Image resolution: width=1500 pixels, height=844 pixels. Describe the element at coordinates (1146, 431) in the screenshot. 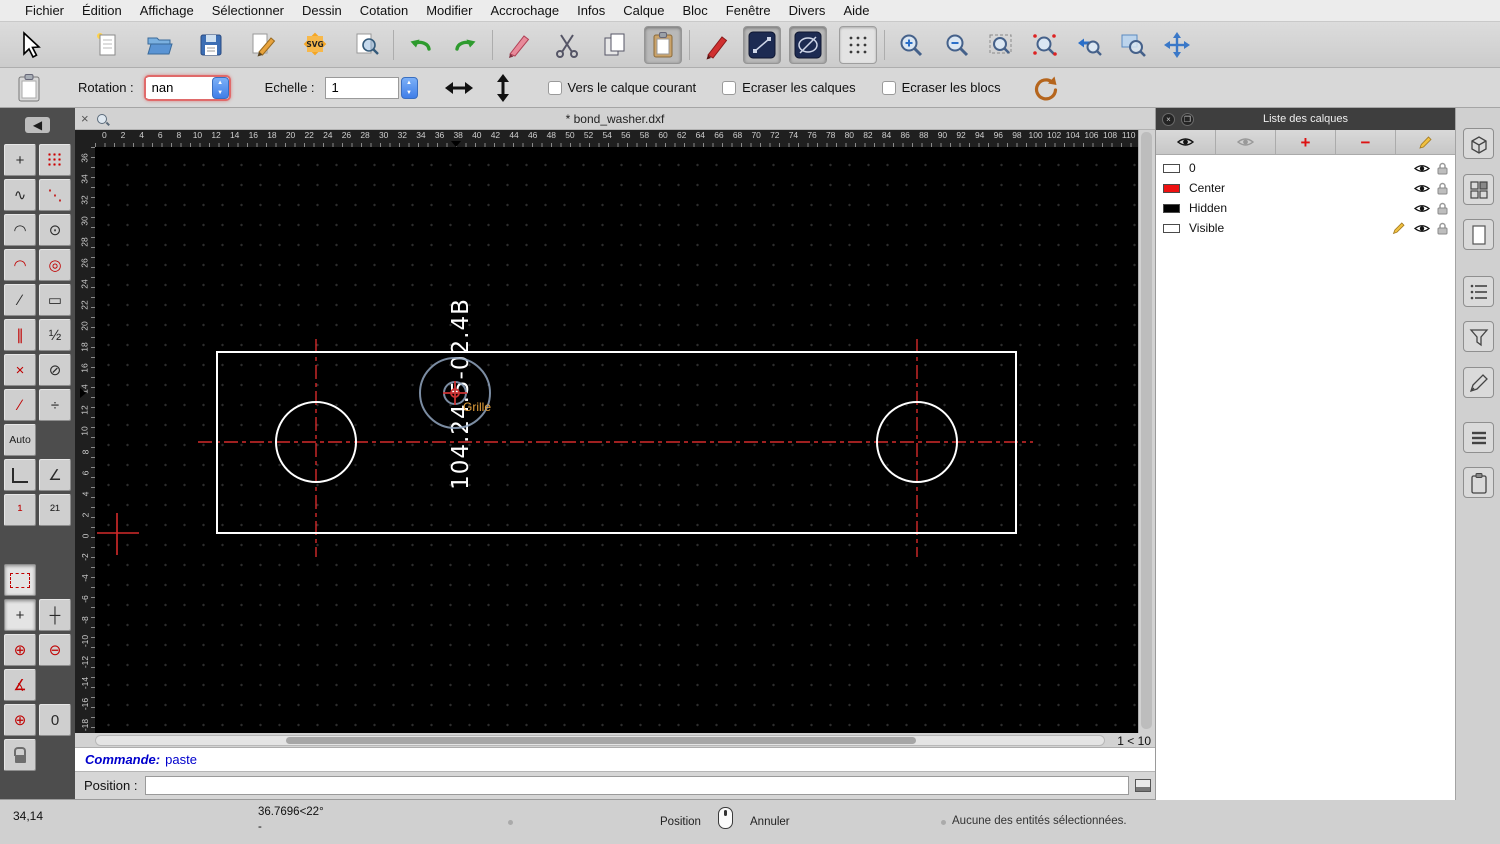

I see `vertical-scrollbar` at that location.